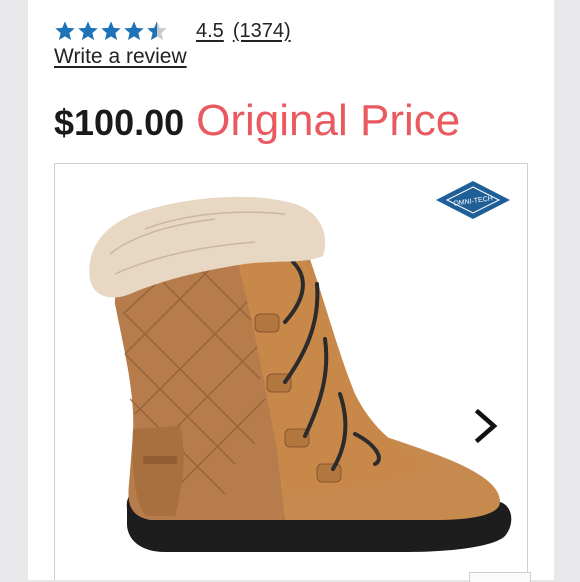  Describe the element at coordinates (172, 31) in the screenshot. I see `rating-row: 4.5 (1374)` at that location.